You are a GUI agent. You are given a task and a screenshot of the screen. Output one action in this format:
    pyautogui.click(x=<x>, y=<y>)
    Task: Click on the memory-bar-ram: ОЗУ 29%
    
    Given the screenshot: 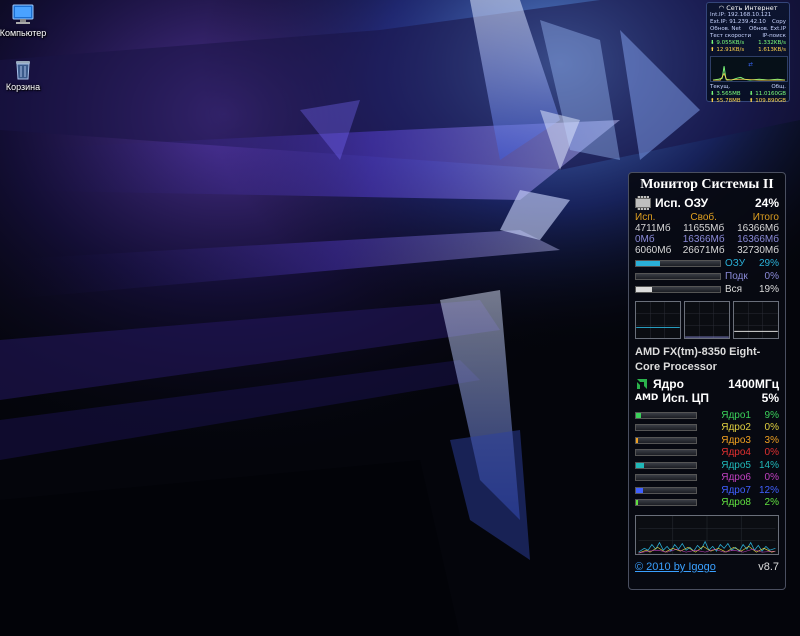 What is the action you would take?
    pyautogui.click(x=707, y=263)
    